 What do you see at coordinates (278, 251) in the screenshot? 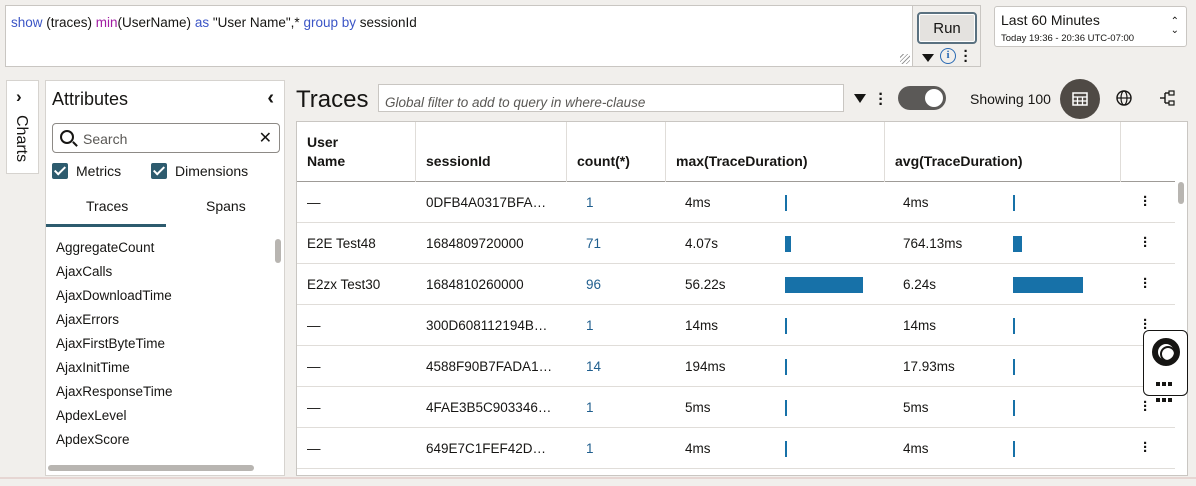
I see `attribute-list-scrollbar` at bounding box center [278, 251].